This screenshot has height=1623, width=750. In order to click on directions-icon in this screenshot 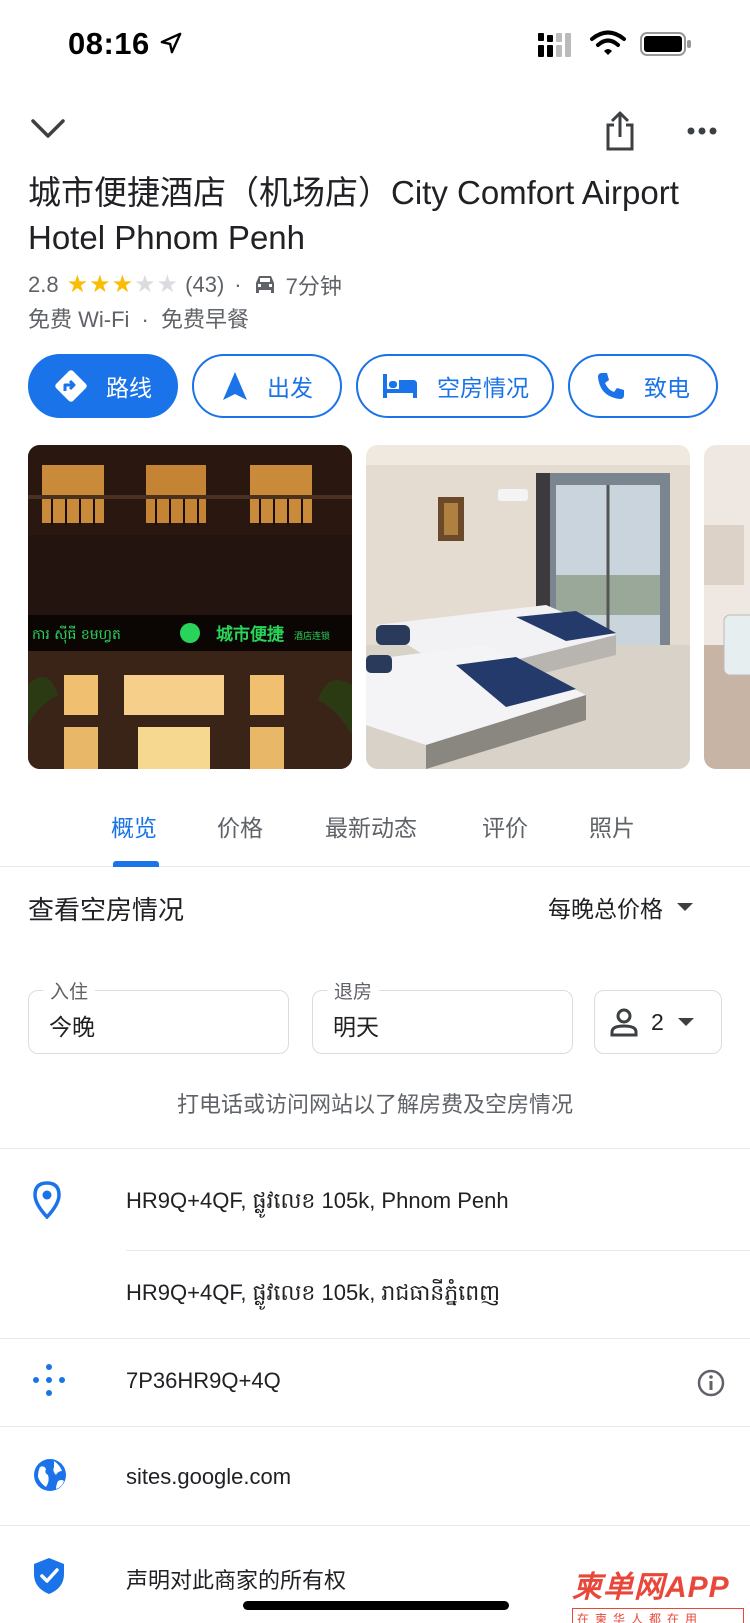, I will do `click(71, 386)`.